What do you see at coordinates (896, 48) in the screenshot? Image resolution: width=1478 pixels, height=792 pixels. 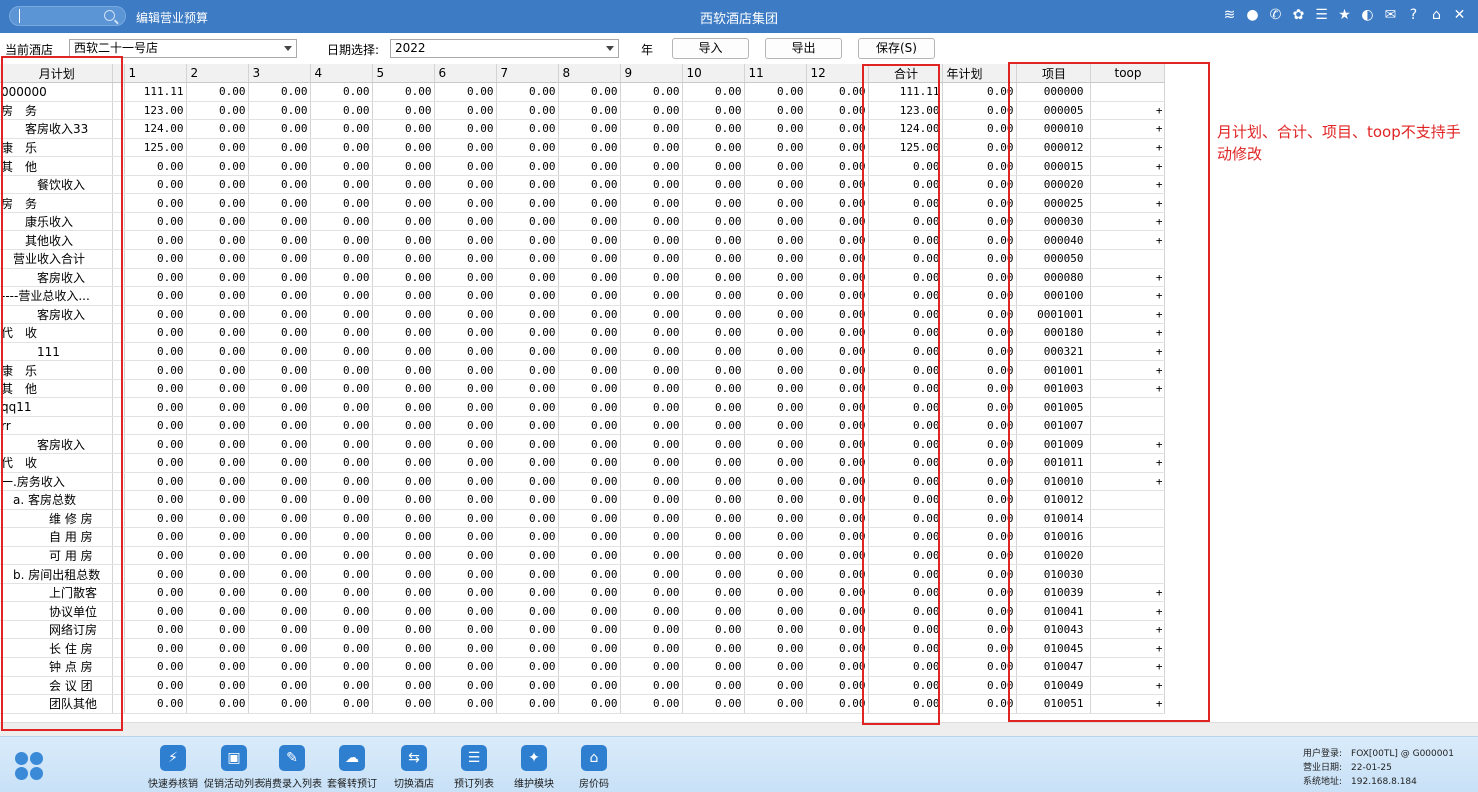 I see `save-button: 保存(S)` at bounding box center [896, 48].